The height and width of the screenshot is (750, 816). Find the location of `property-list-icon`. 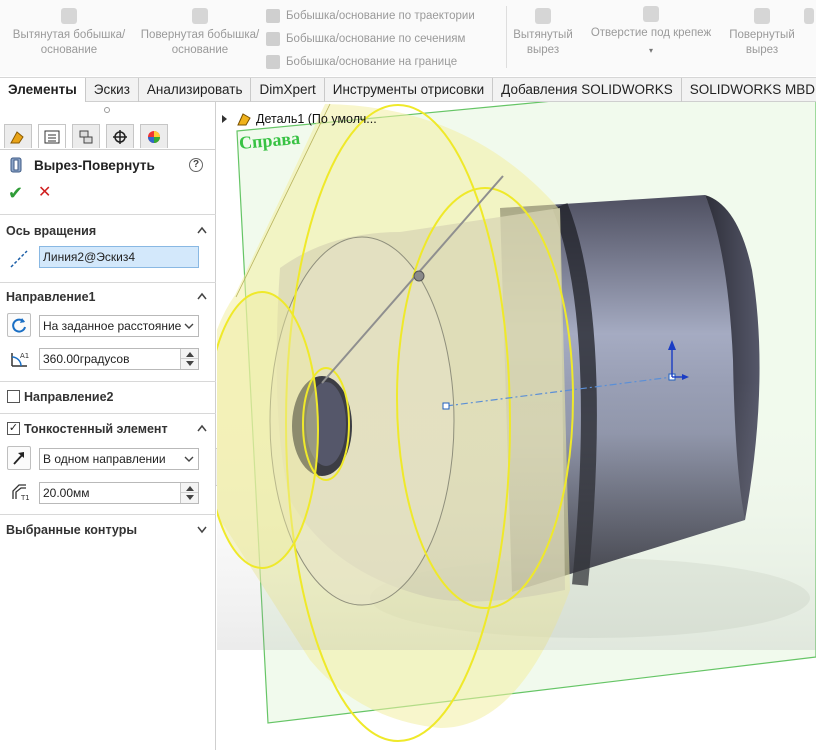

property-list-icon is located at coordinates (52, 136).